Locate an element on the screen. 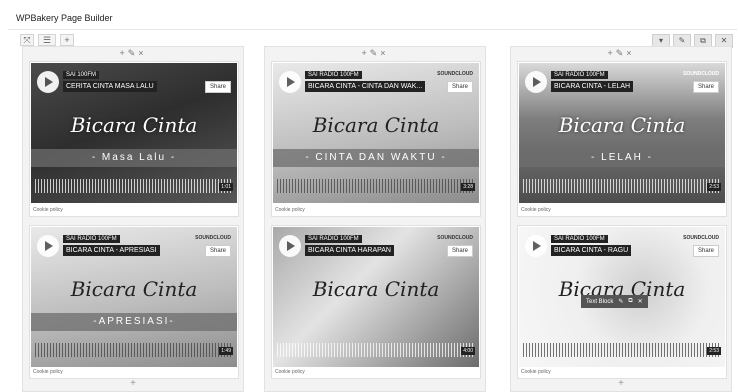 This screenshot has height=392, width=739. row-toolbar-left: ⤧ ☰ + is located at coordinates (47, 40).